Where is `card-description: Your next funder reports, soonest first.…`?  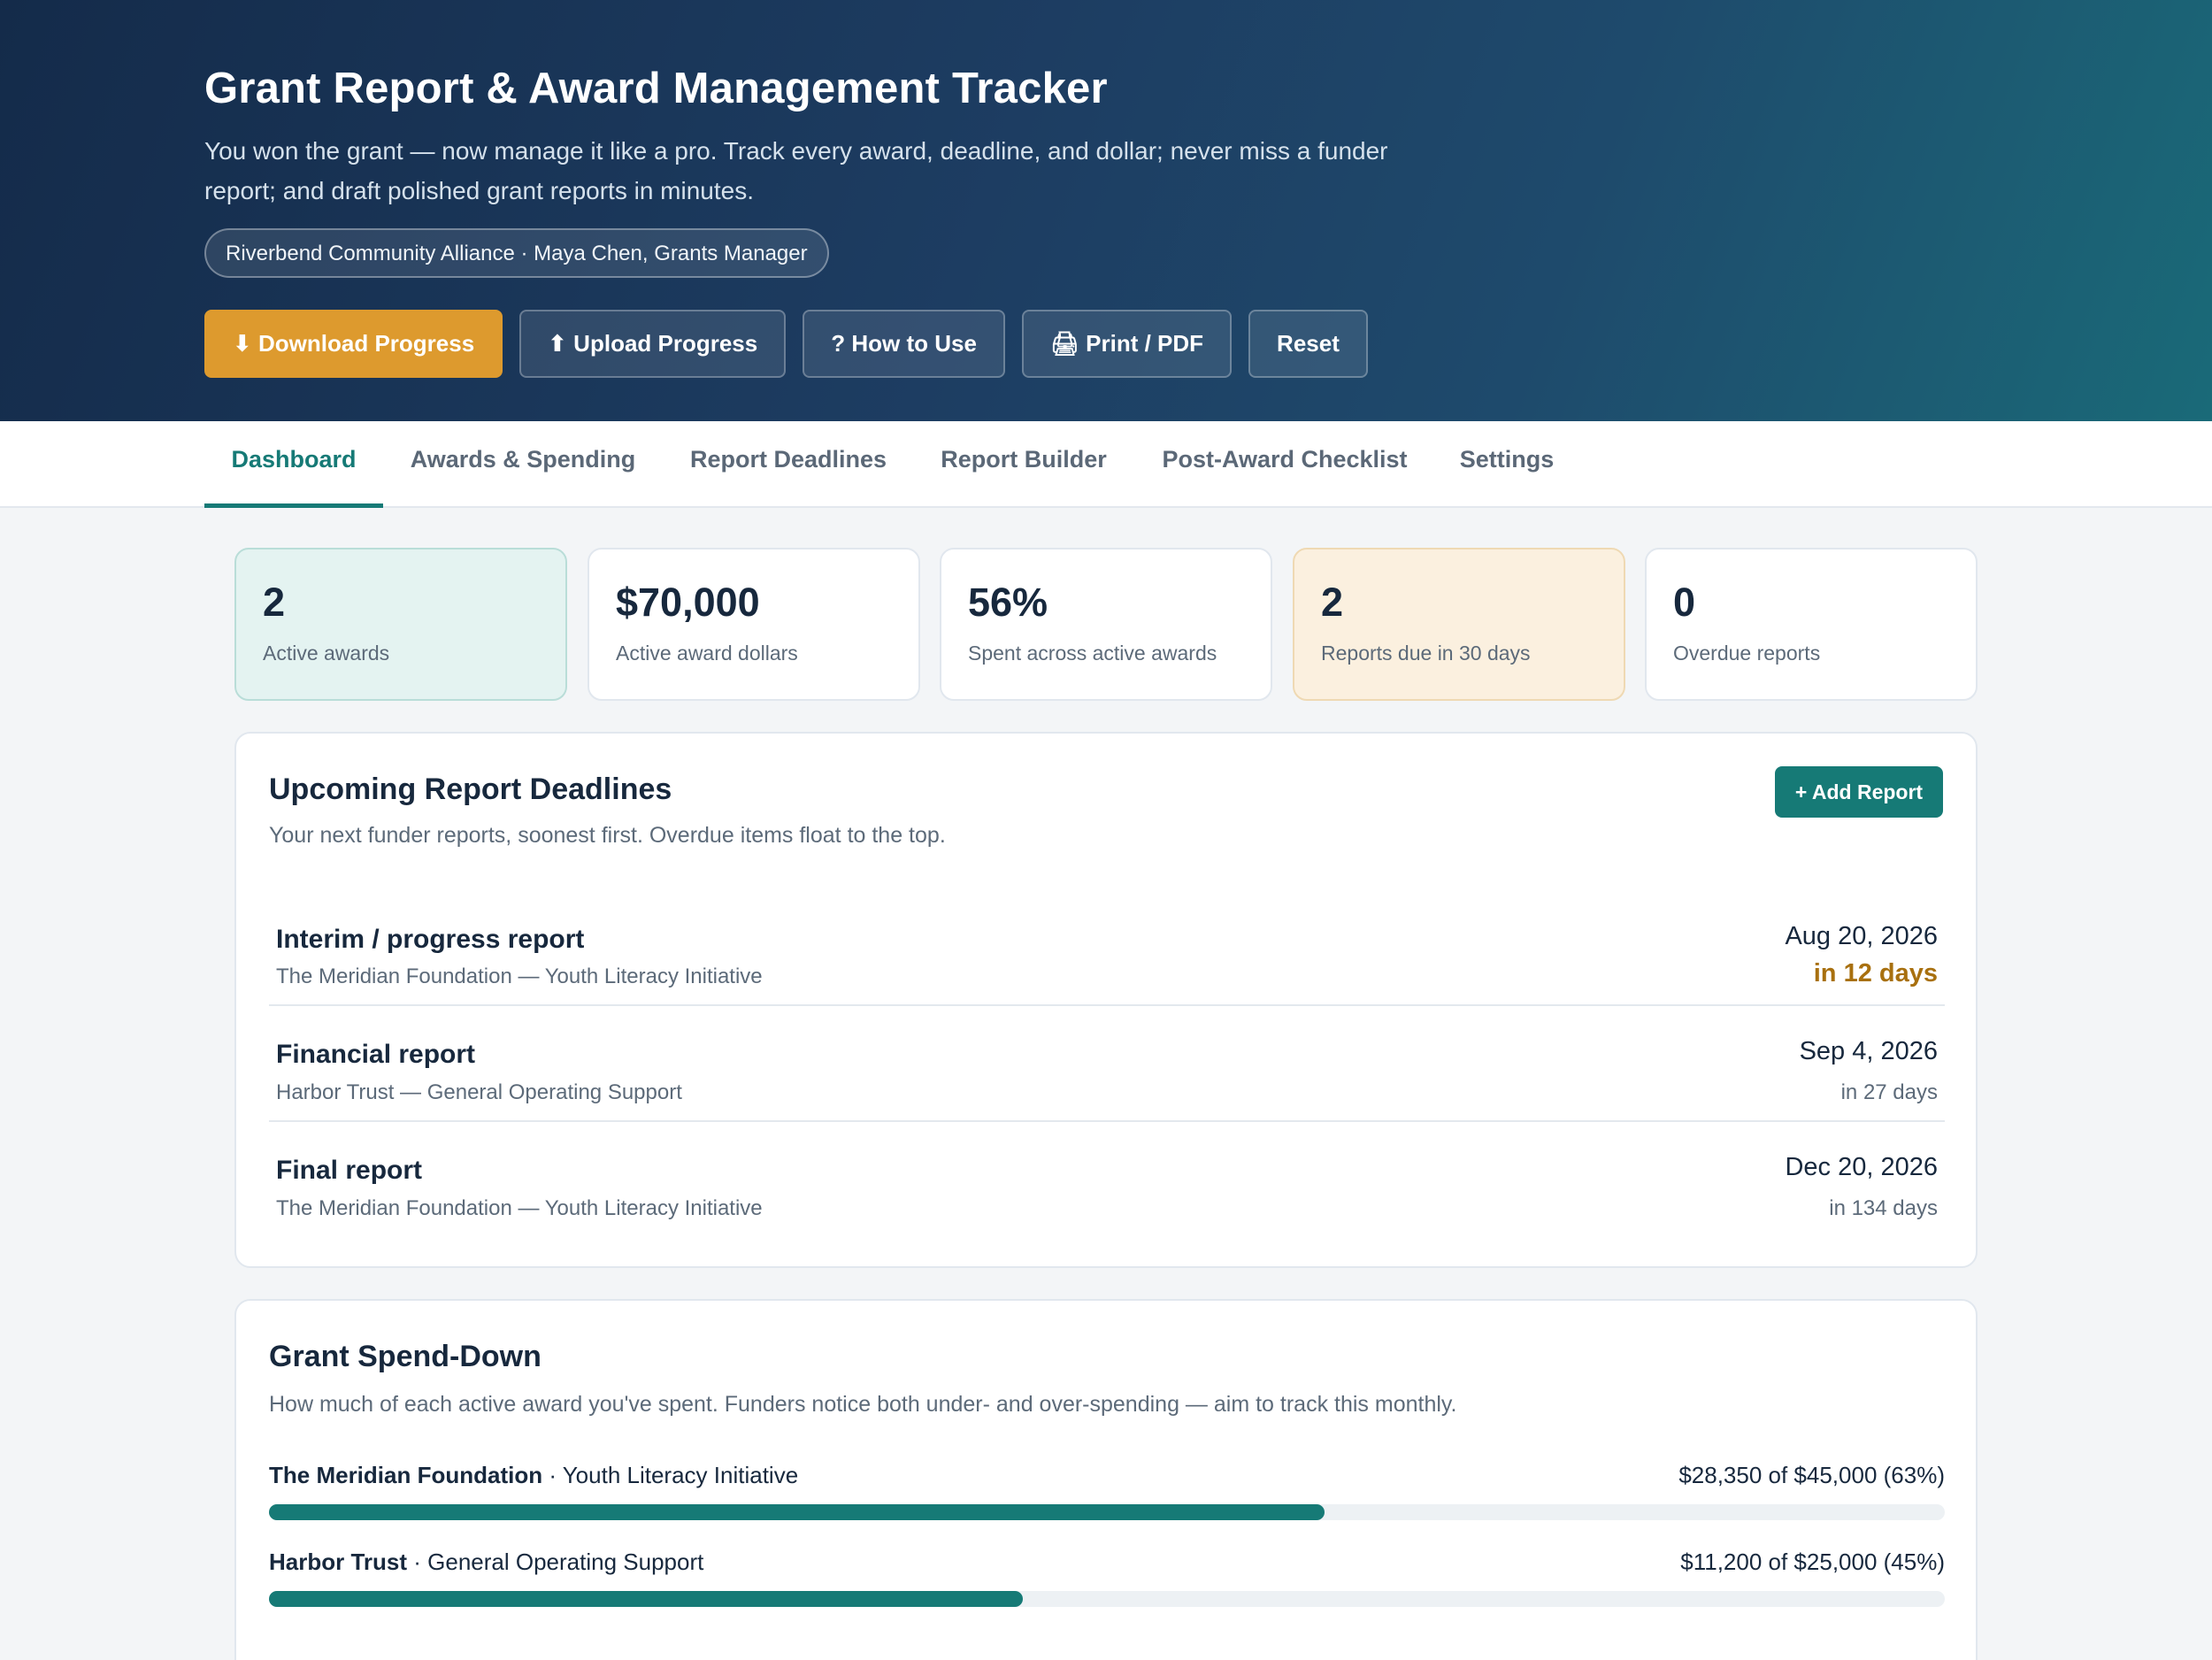
card-description: Your next funder reports, soonest first.… is located at coordinates (608, 835).